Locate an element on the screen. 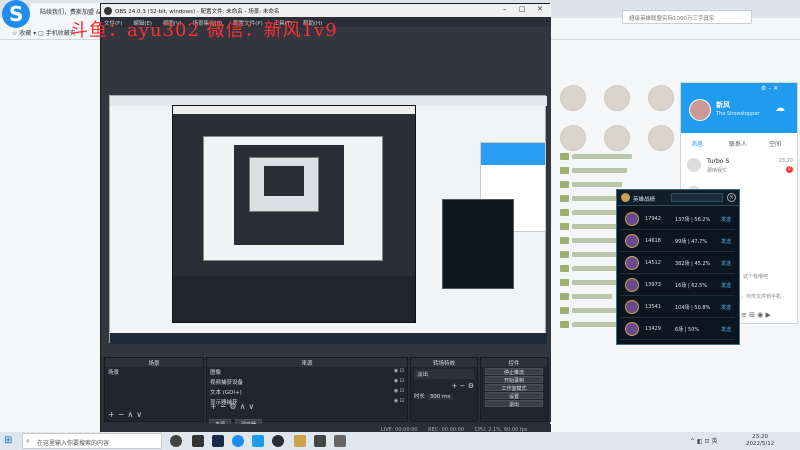  controls-dock-title: 控件 is located at coordinates (514, 362).